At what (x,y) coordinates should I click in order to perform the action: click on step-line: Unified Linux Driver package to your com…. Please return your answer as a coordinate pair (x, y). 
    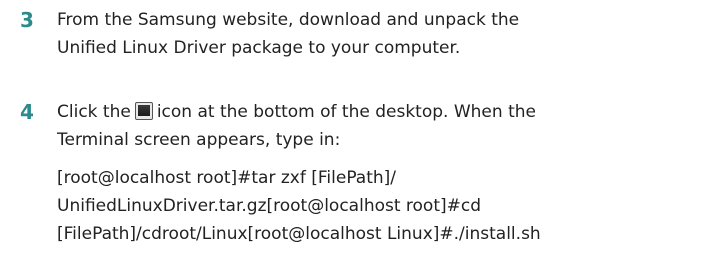
    Looking at the image, I should click on (259, 48).